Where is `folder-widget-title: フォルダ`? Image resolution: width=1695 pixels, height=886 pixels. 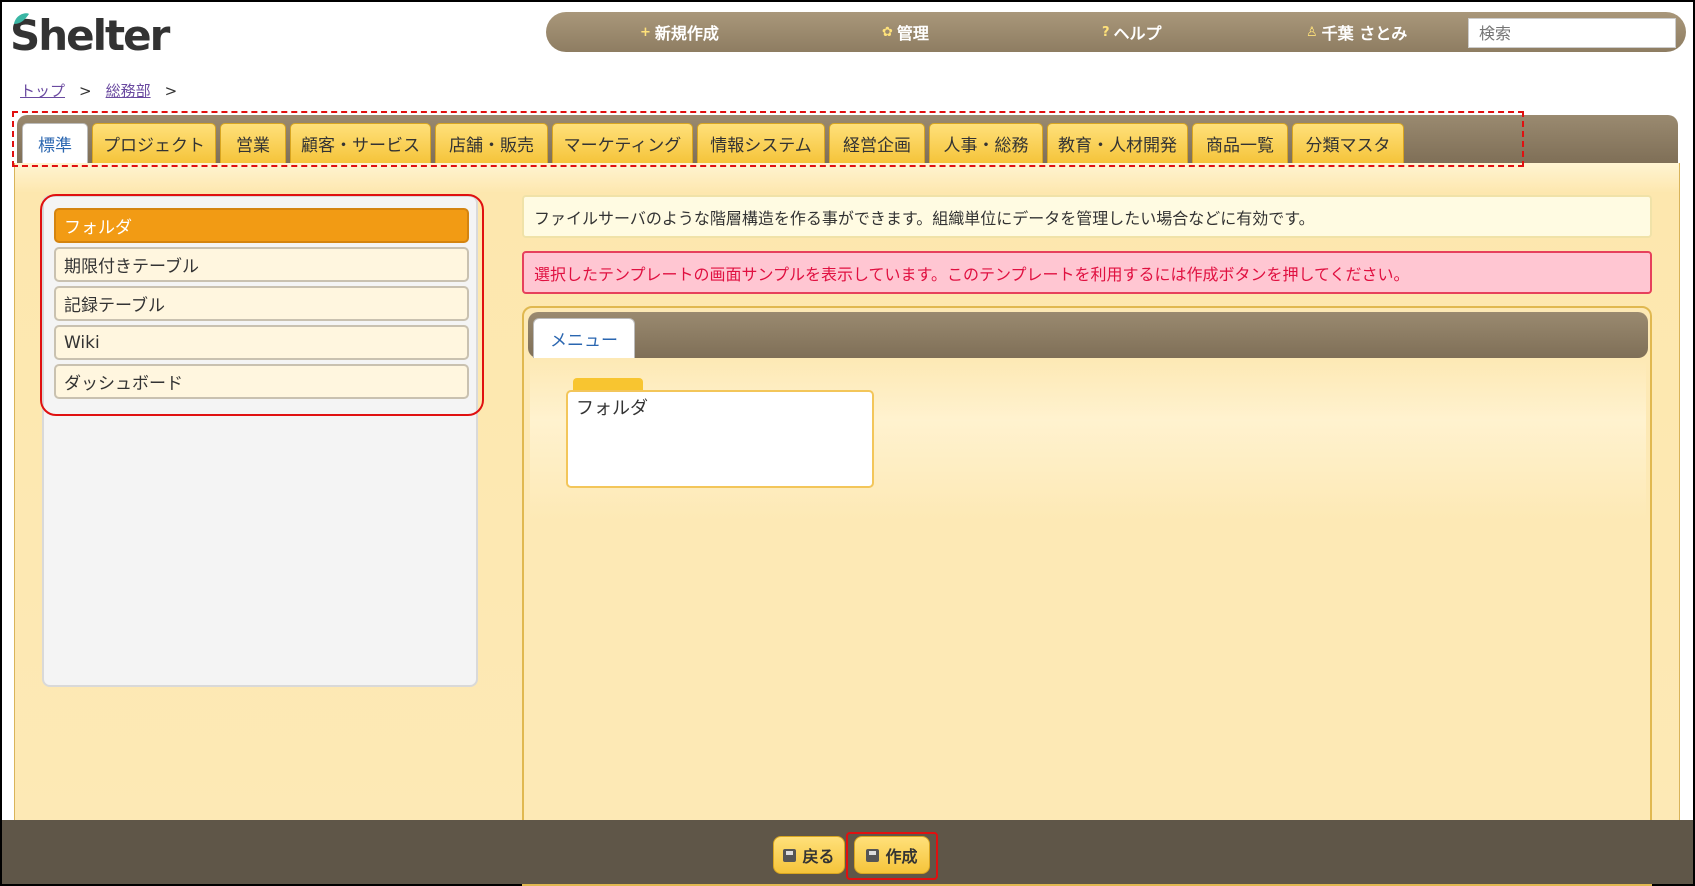
folder-widget-title: フォルダ is located at coordinates (612, 408).